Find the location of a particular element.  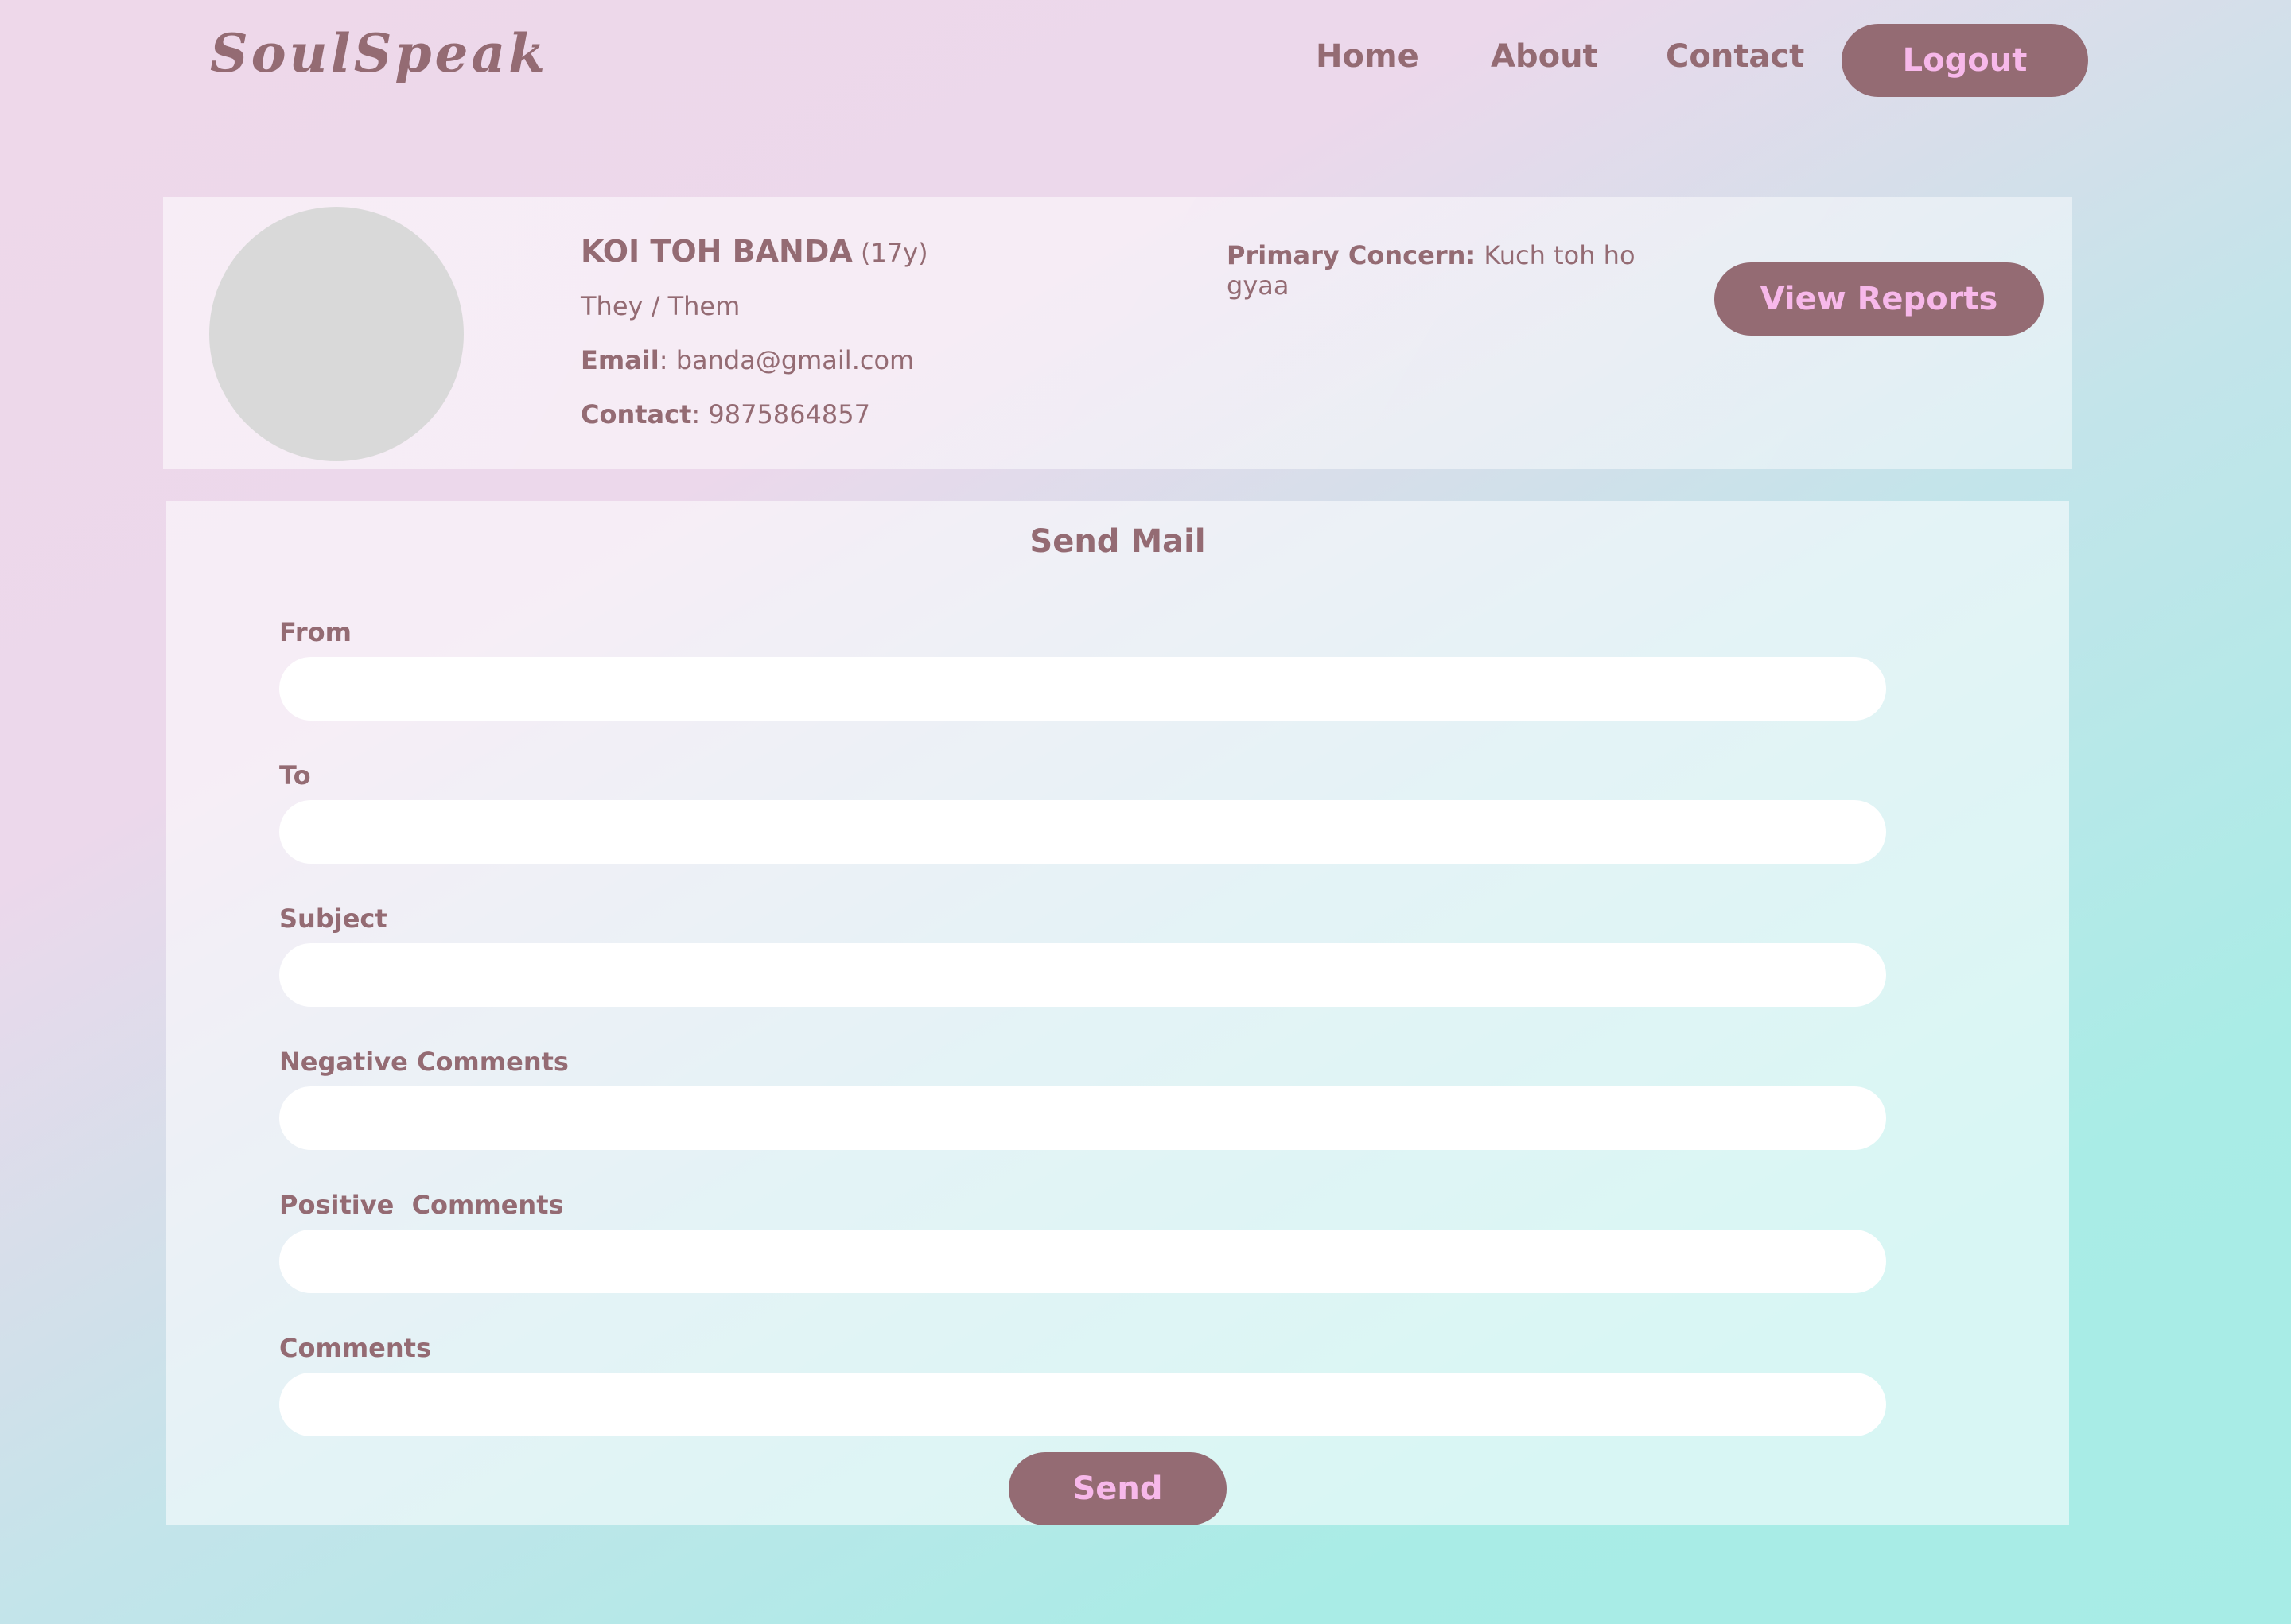

view-reports-label: View Reports is located at coordinates (1879, 299).